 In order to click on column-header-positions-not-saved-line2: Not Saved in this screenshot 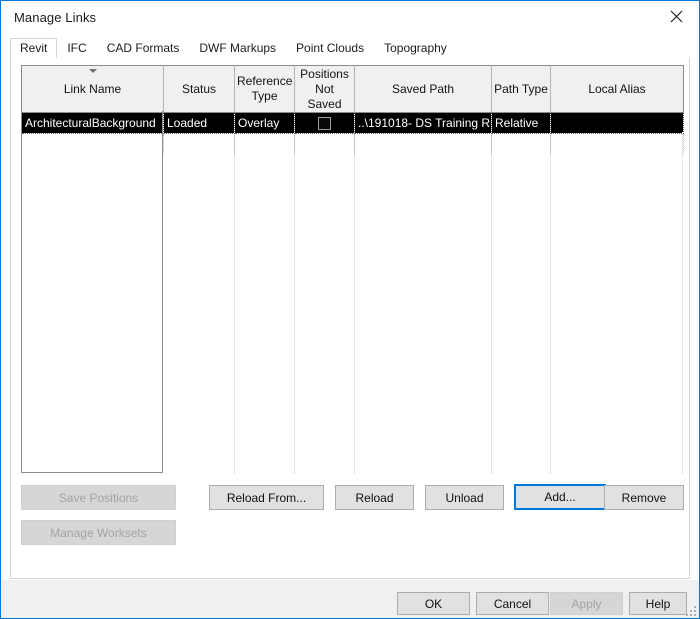, I will do `click(324, 96)`.